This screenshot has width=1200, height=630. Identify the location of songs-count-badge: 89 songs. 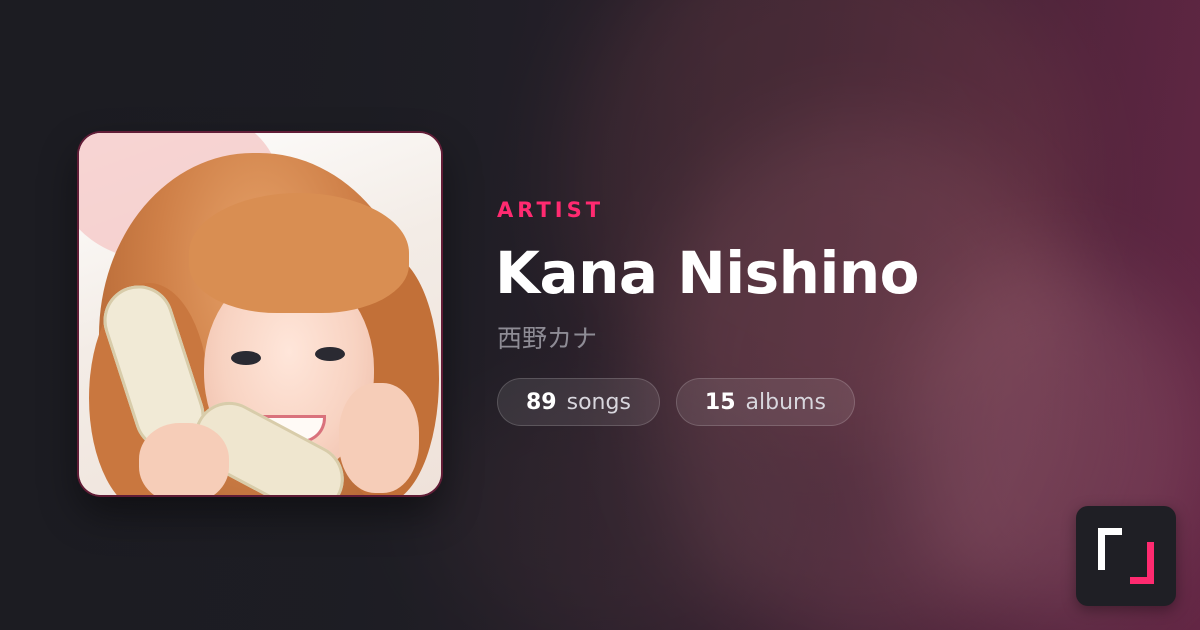
(578, 402).